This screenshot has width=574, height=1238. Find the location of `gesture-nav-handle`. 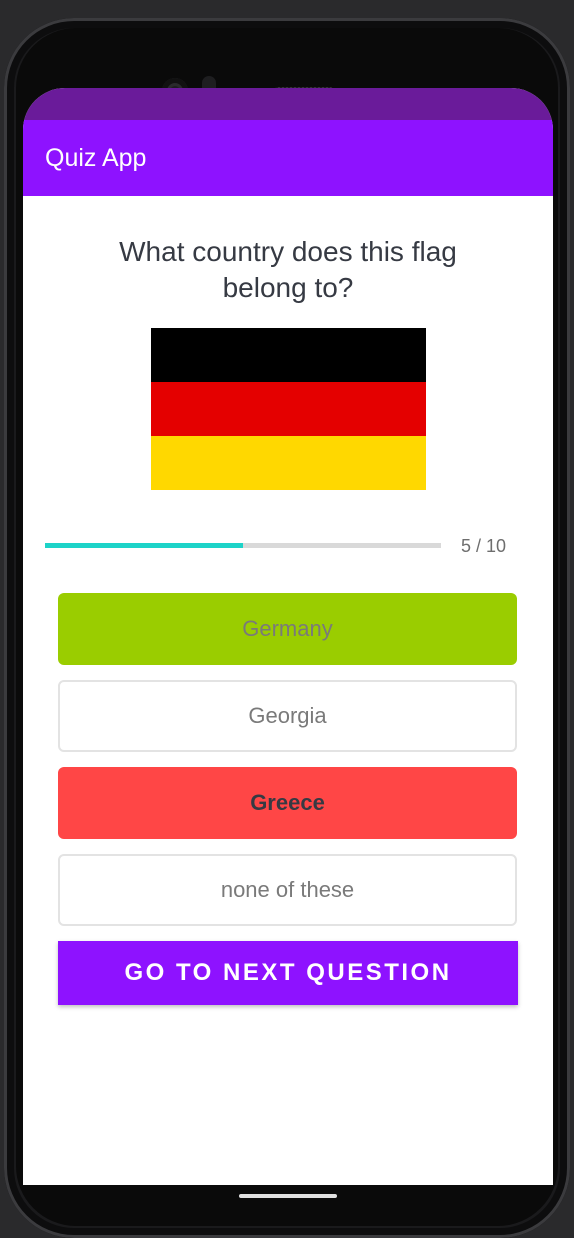

gesture-nav-handle is located at coordinates (288, 1196).